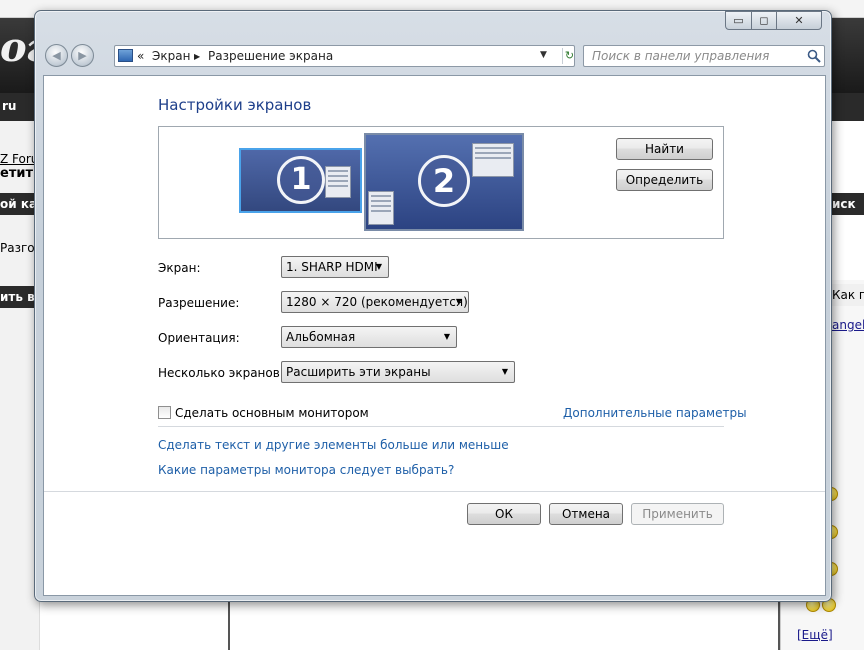  I want to click on orientation-select-value: Альбомная, so click(321, 337).